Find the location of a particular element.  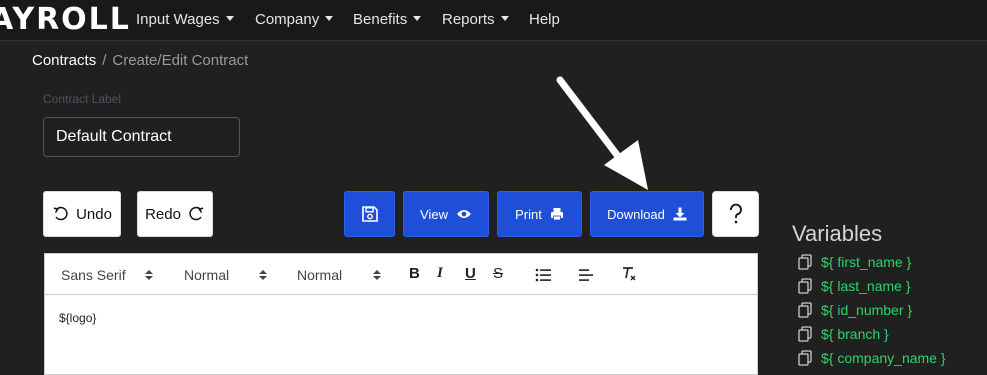

editor-toolbar: Sans Serif Normal Normal B I U S is located at coordinates (401, 274).